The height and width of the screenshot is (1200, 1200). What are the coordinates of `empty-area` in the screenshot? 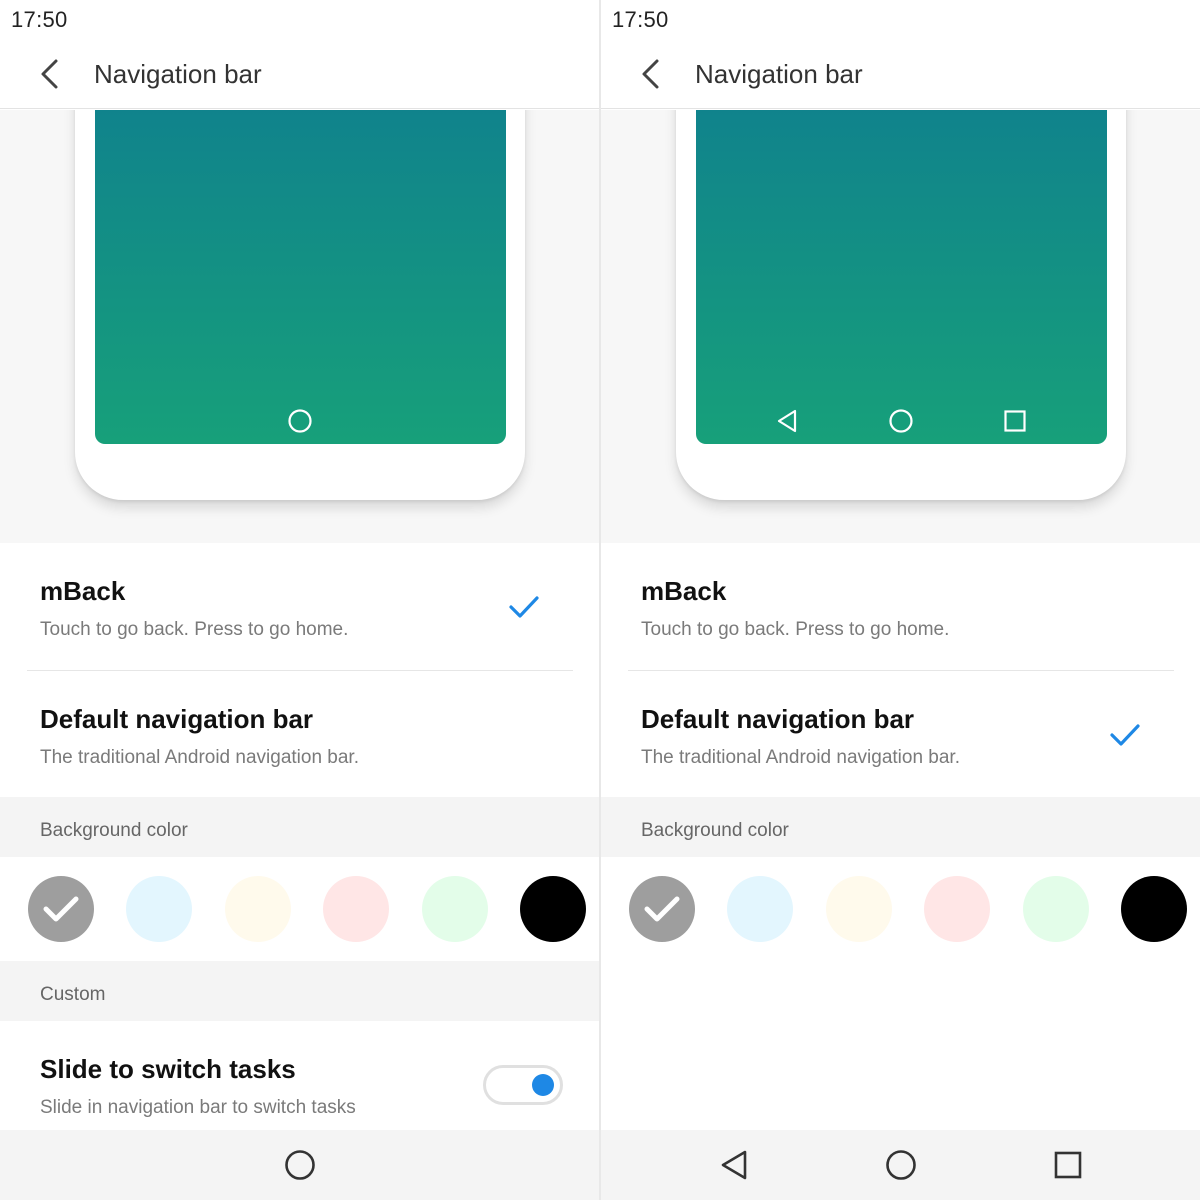 It's located at (900, 1045).